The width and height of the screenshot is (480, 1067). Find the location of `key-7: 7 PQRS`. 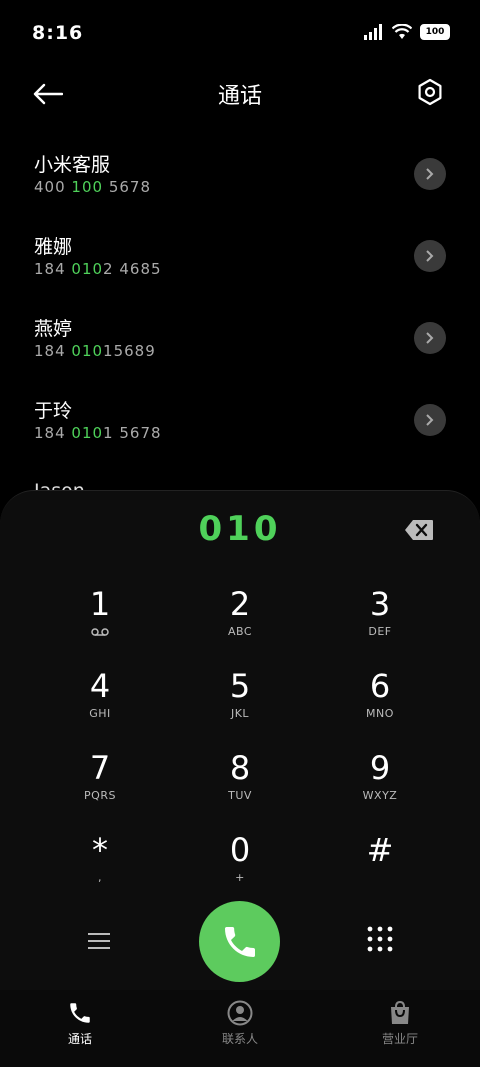

key-7: 7 PQRS is located at coordinates (100, 790).